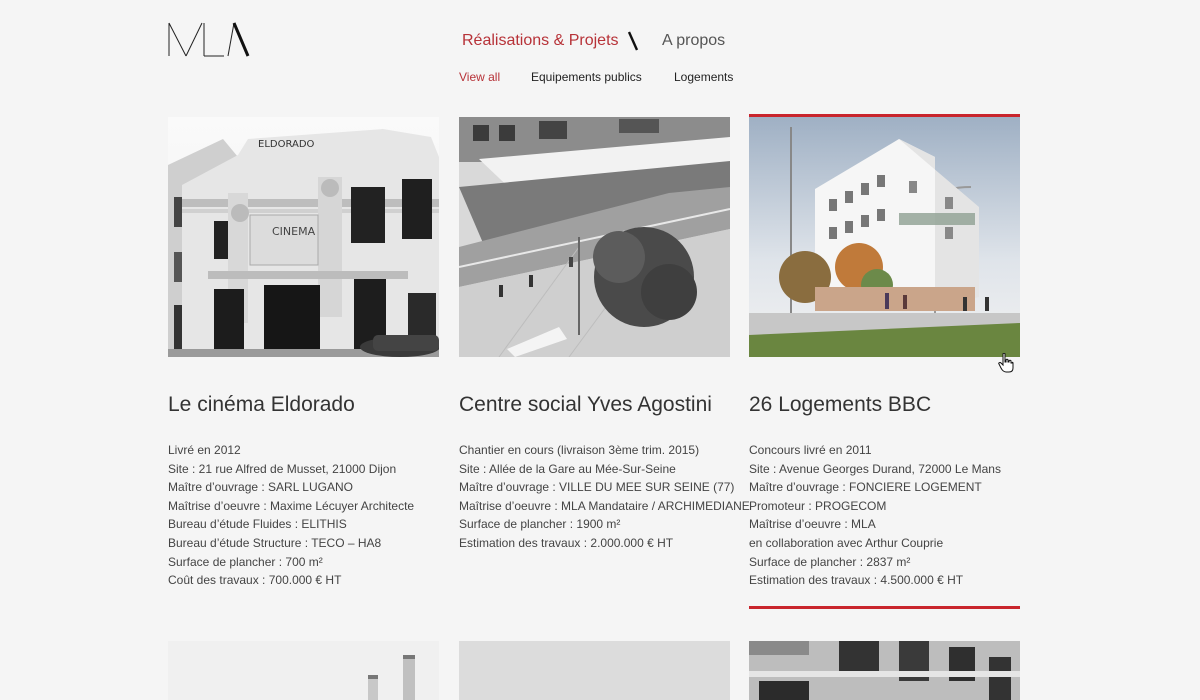 The height and width of the screenshot is (700, 1200). What do you see at coordinates (884, 405) in the screenshot?
I see `project-title: 26 Logements BBC` at bounding box center [884, 405].